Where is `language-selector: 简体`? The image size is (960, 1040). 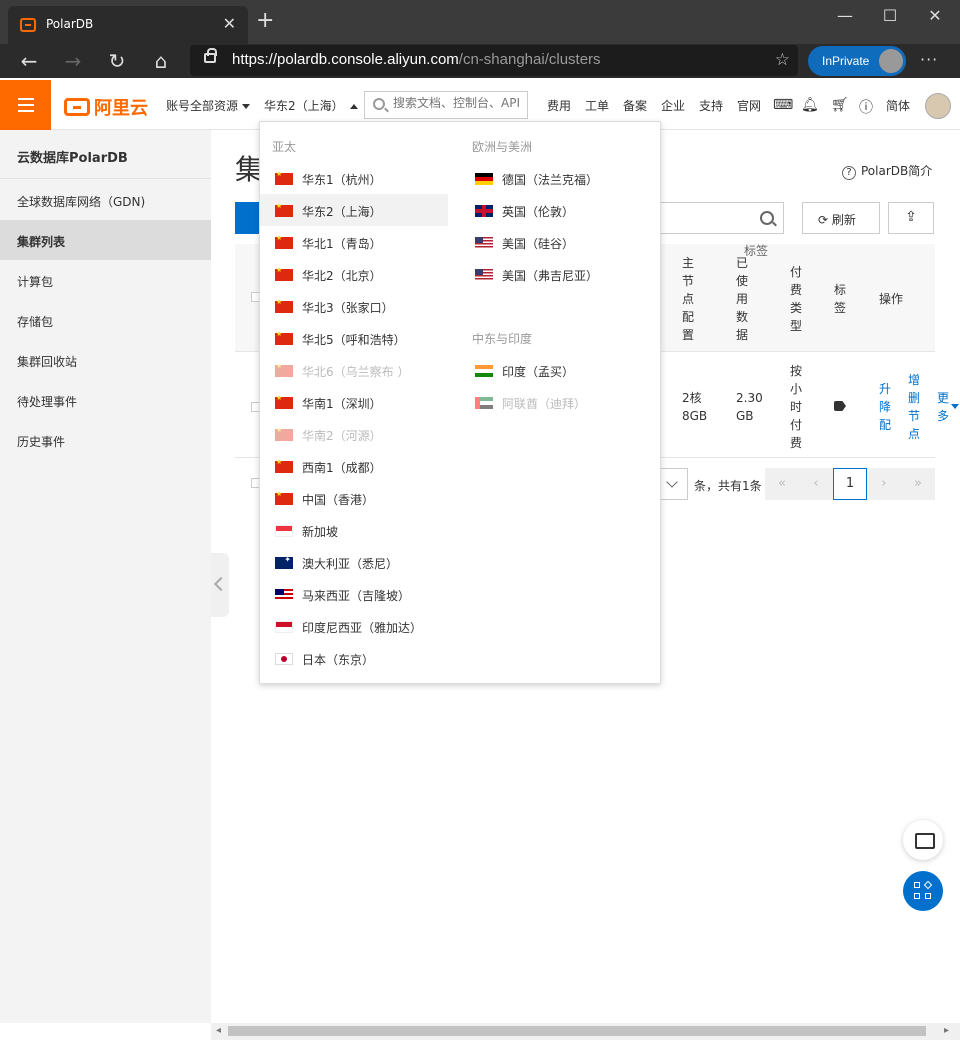 language-selector: 简体 is located at coordinates (898, 105).